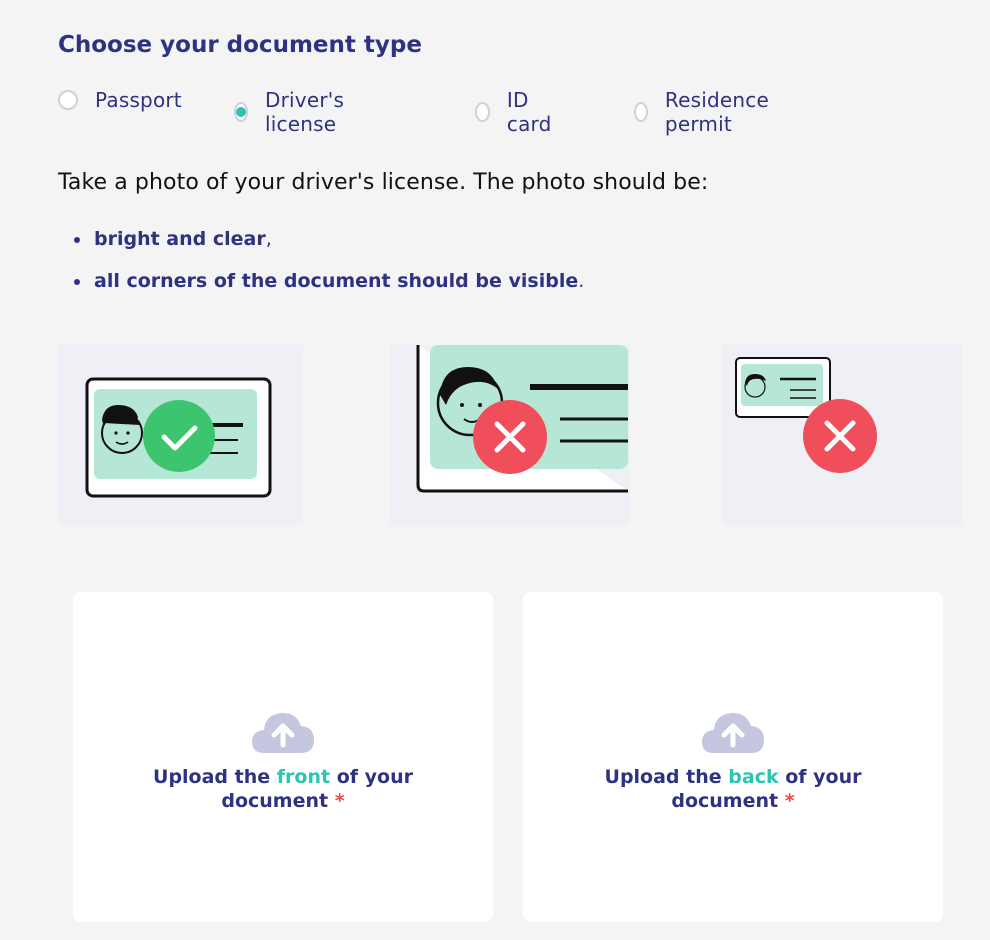  I want to click on upload-back-label: Upload the back of your document *, so click(733, 789).